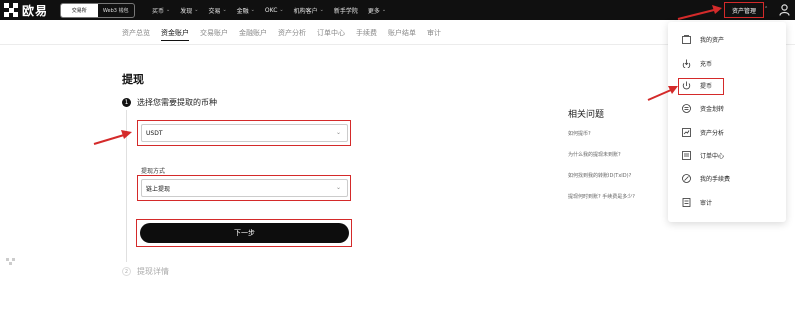 The image size is (795, 314). I want to click on nav-item-academy: 新手学院, so click(346, 10).